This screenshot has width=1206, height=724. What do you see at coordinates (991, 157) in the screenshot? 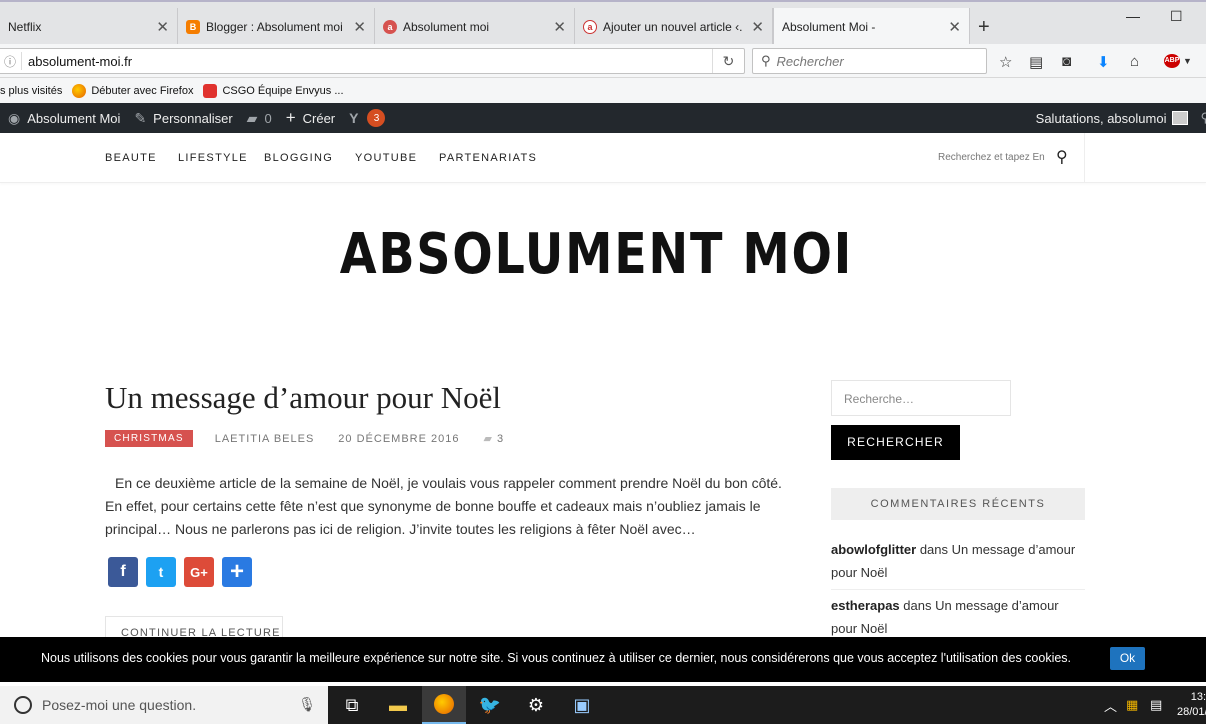
I see `site-search-input: Recherchez et tapez En` at bounding box center [991, 157].